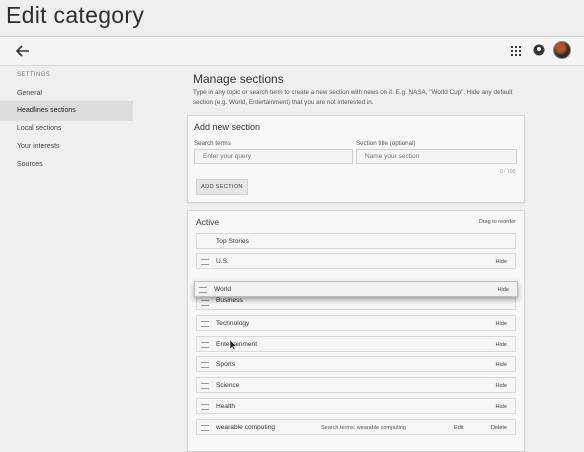 Image resolution: width=584 pixels, height=452 pixels. What do you see at coordinates (227, 127) in the screenshot?
I see `add-section-title: Add new section` at bounding box center [227, 127].